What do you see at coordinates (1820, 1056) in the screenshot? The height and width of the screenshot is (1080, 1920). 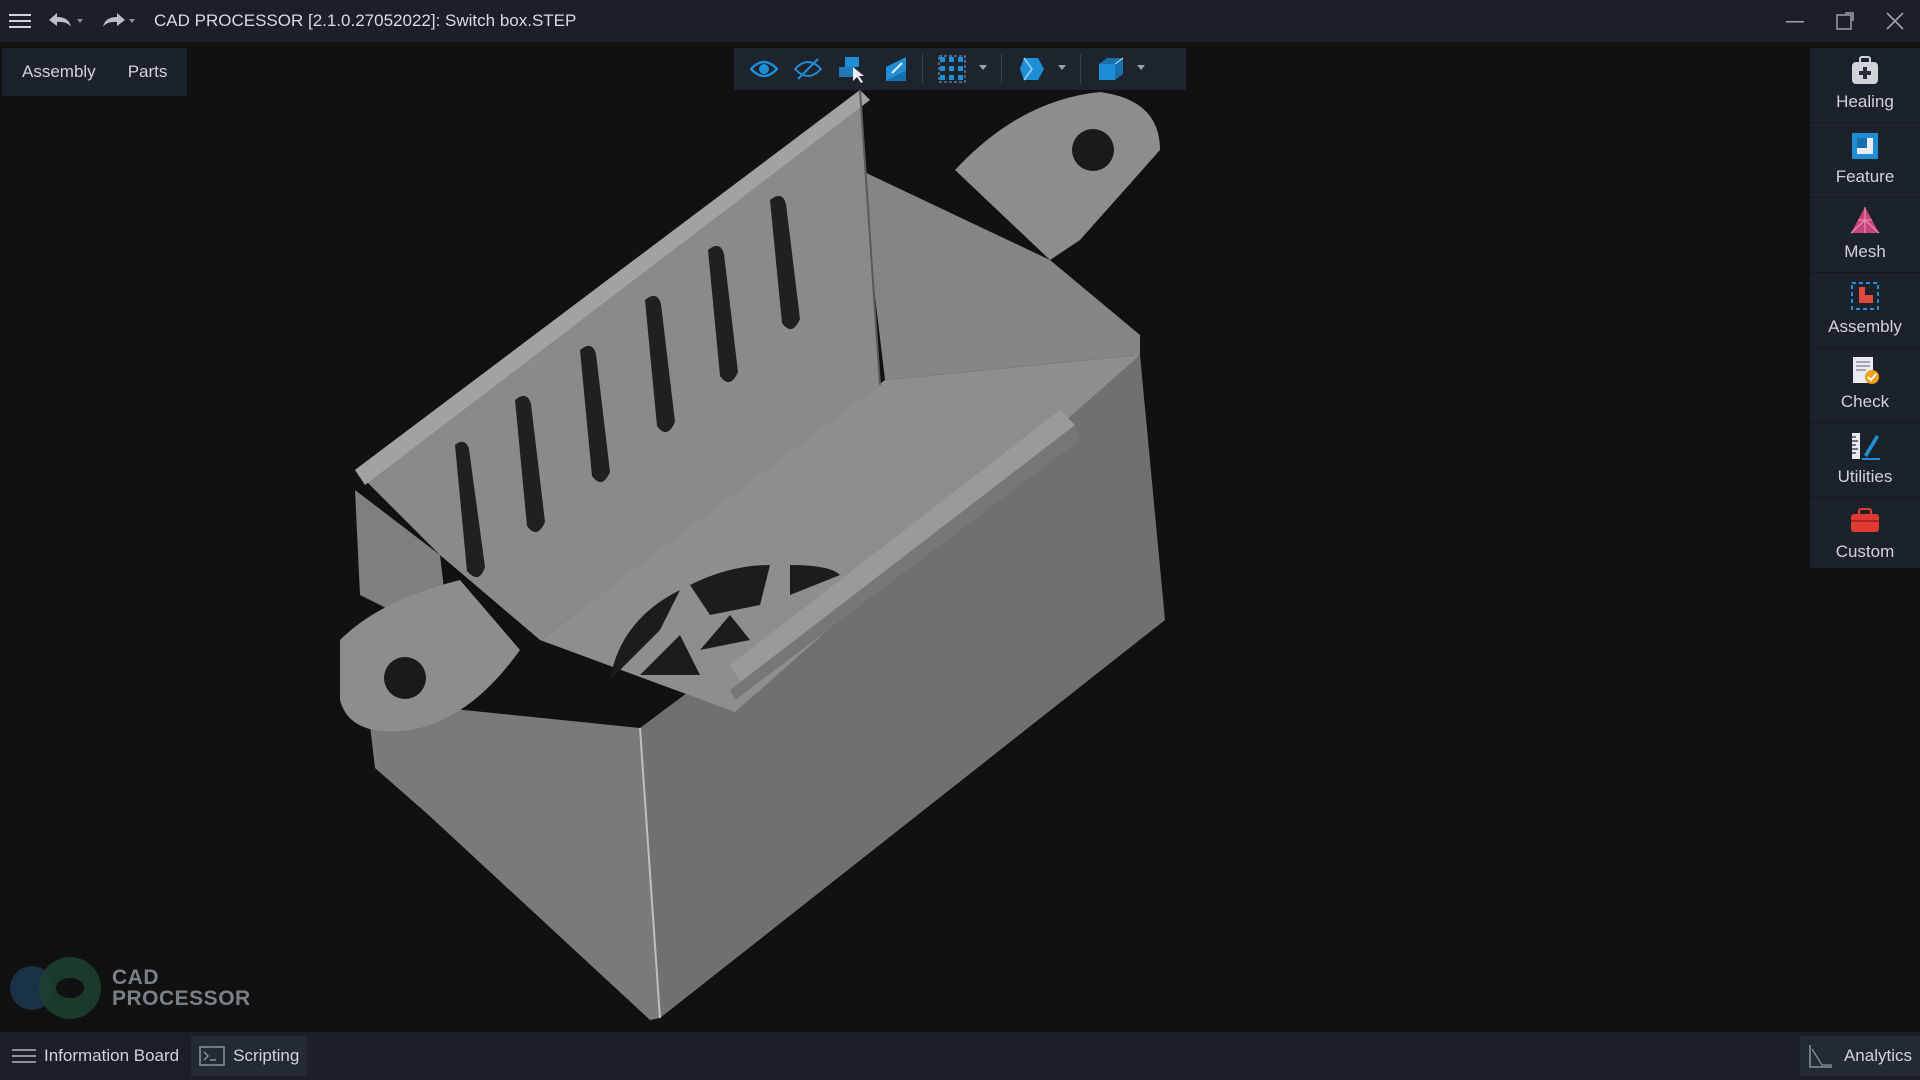 I see `analytics-chart-icon` at bounding box center [1820, 1056].